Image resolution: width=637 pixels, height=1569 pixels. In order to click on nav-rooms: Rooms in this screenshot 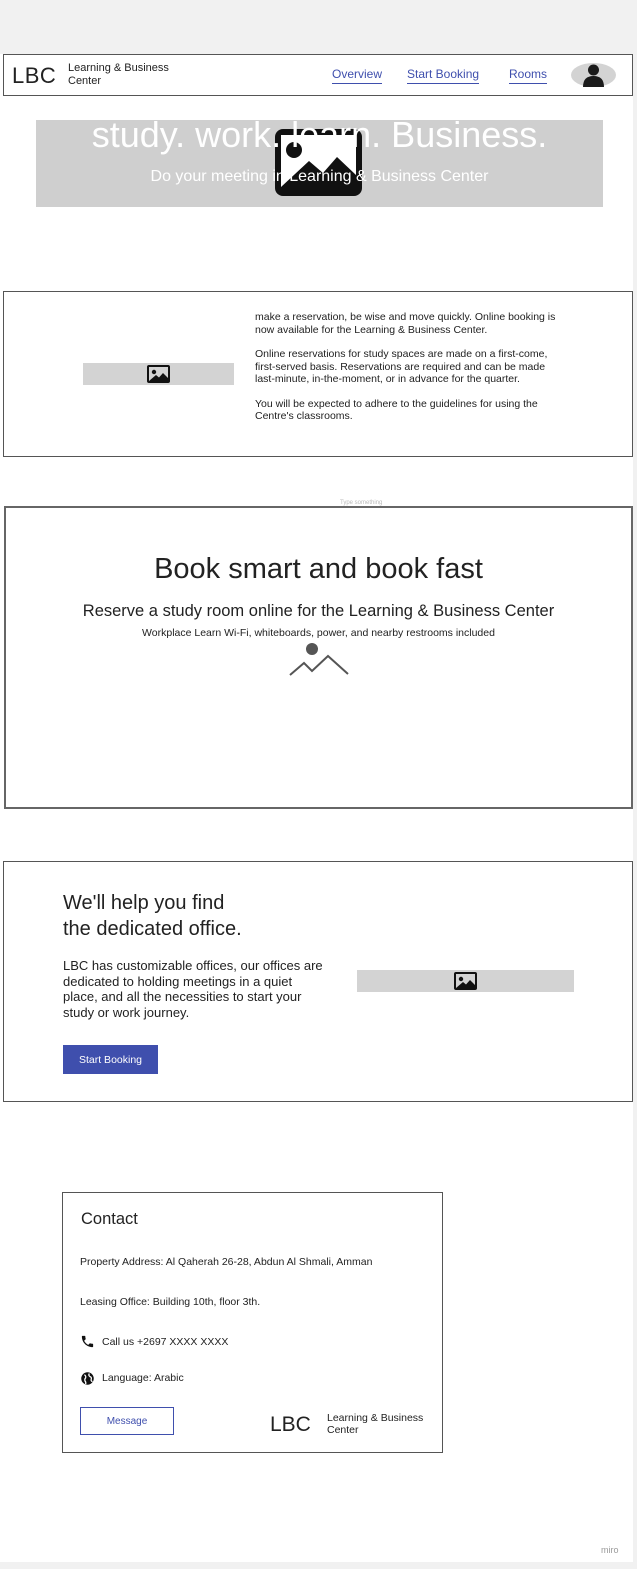, I will do `click(528, 75)`.